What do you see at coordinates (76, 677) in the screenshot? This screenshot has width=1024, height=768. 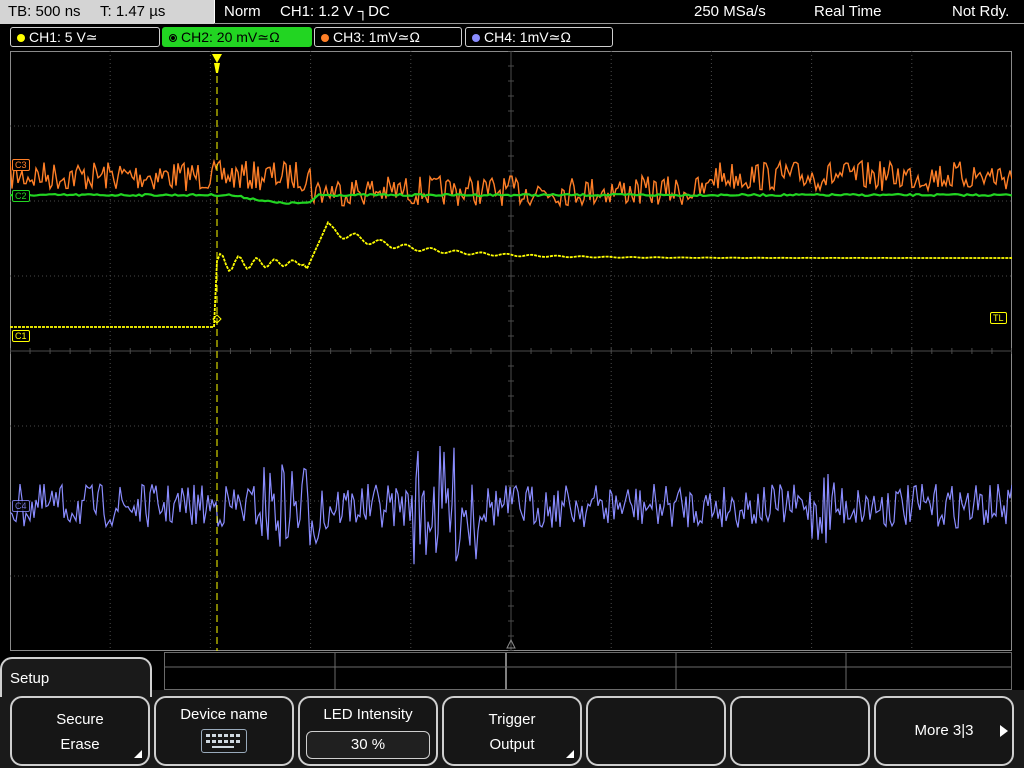 I see `menu-title-tab: Setup` at bounding box center [76, 677].